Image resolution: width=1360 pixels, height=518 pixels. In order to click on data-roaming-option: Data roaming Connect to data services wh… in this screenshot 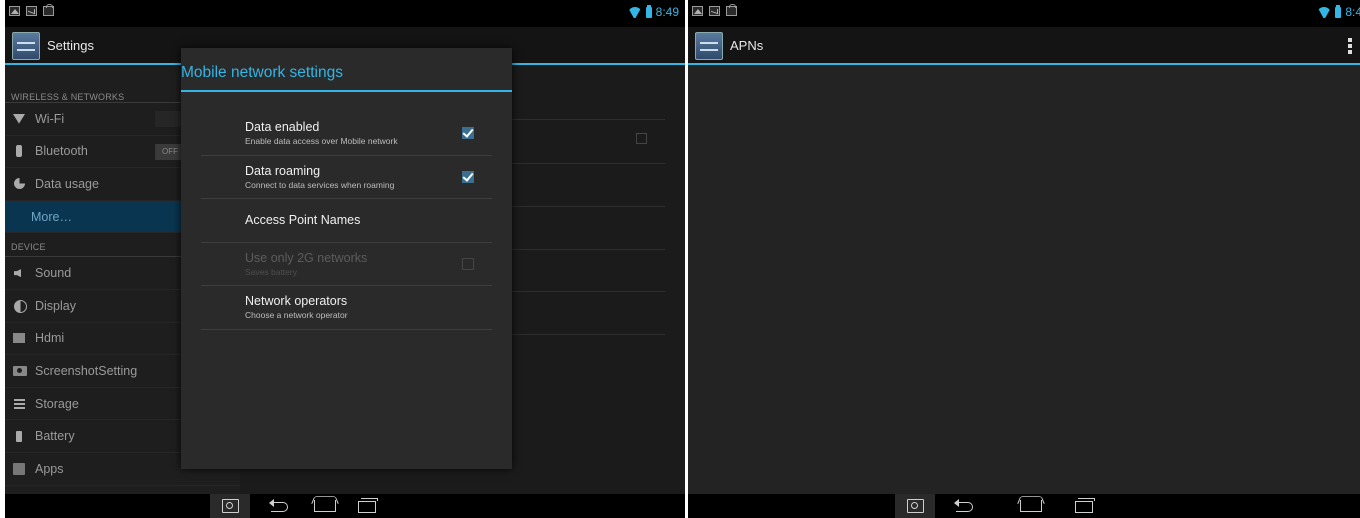, I will do `click(346, 177)`.